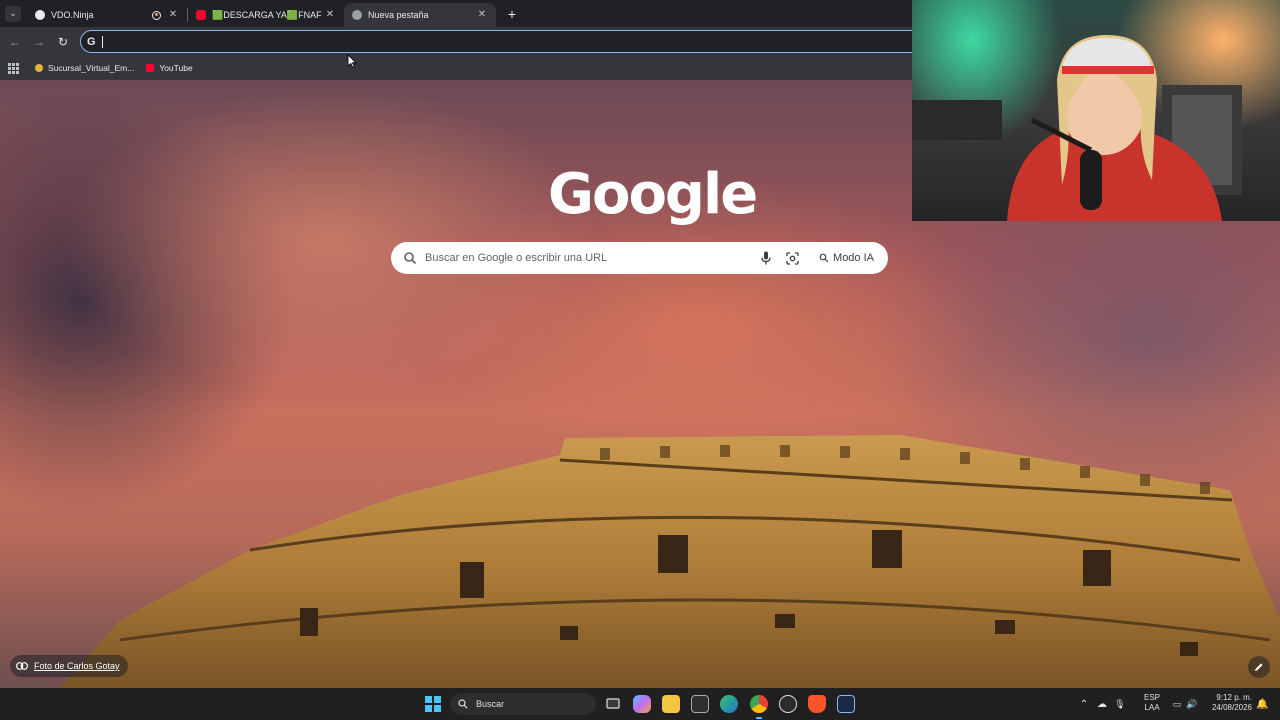 This screenshot has height=720, width=1280. I want to click on bank-favicon-icon, so click(39, 68).